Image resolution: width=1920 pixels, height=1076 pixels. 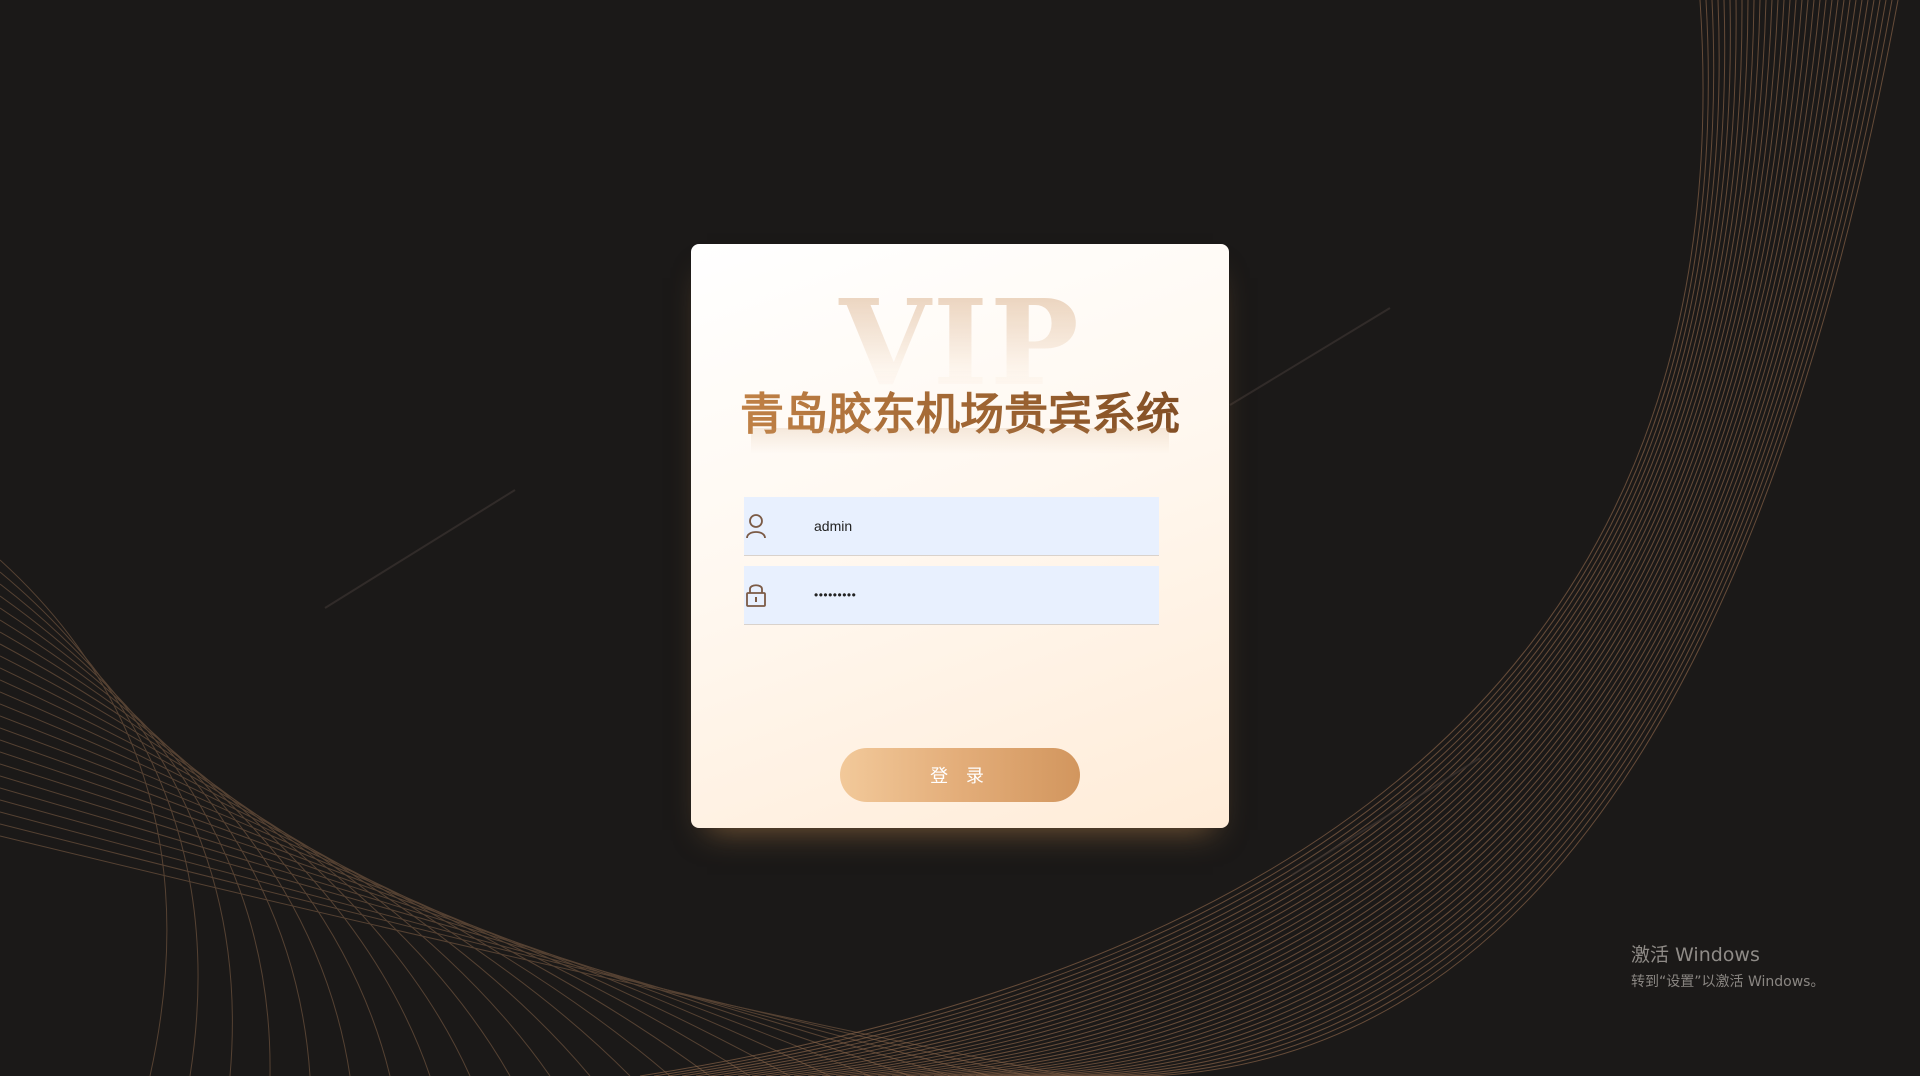 I want to click on activation-subtitle: 转到“设置”以激活 Windows。, so click(x=1728, y=982).